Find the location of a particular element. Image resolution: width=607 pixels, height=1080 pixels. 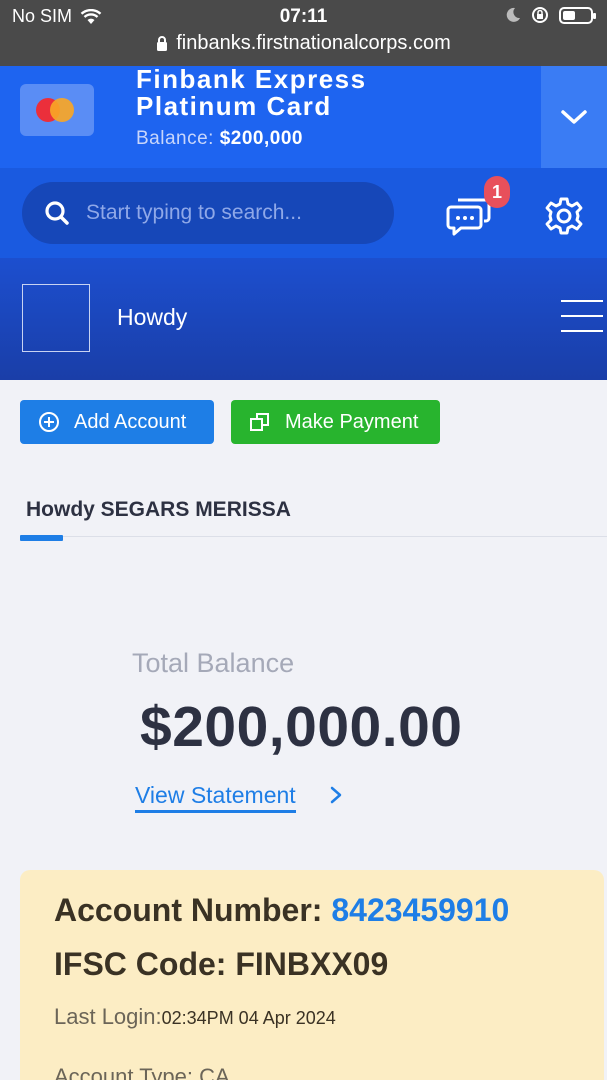

search-input is located at coordinates (231, 213).